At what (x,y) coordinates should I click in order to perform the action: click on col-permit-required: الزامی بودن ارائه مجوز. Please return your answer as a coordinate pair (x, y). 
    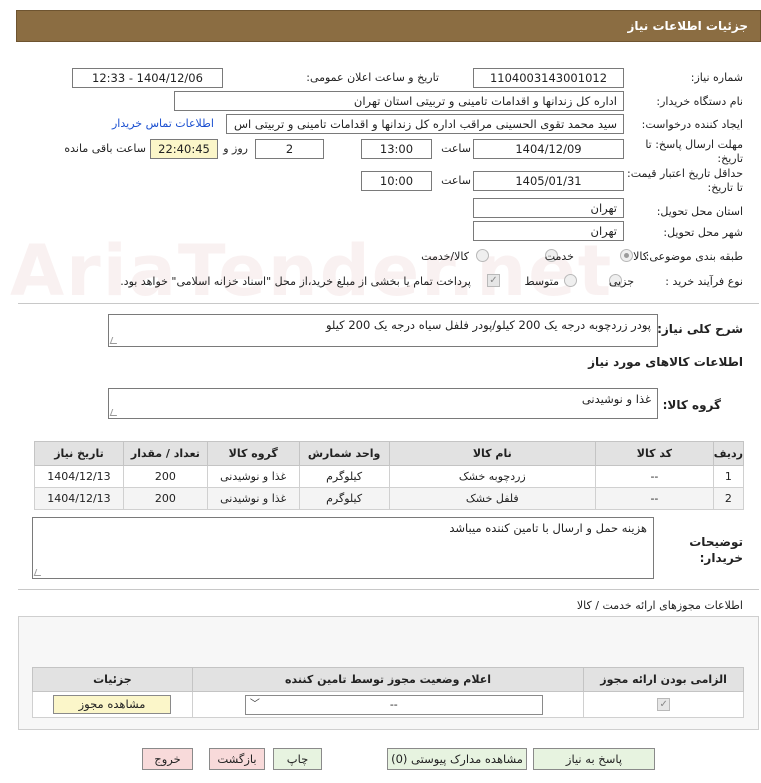
    Looking at the image, I should click on (663, 679).